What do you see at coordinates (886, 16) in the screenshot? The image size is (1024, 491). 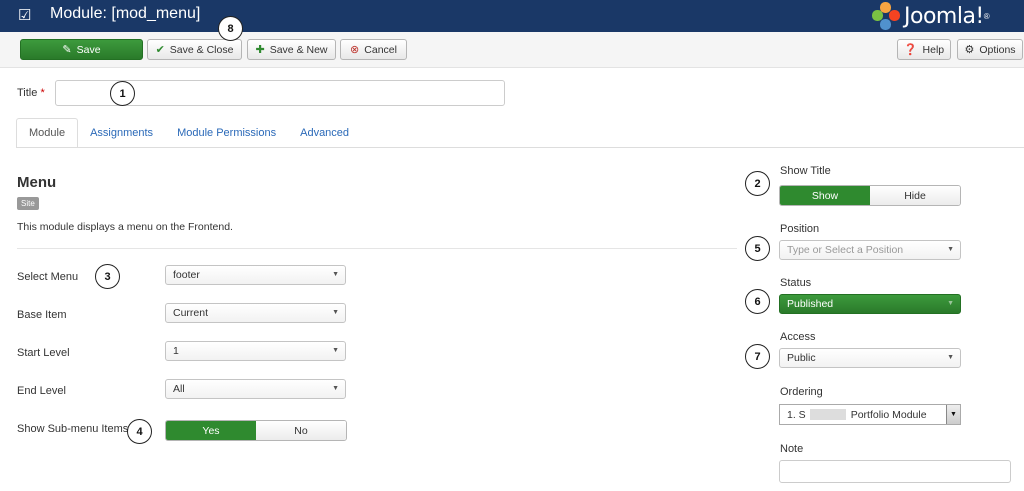 I see `joomla-logo-icon` at bounding box center [886, 16].